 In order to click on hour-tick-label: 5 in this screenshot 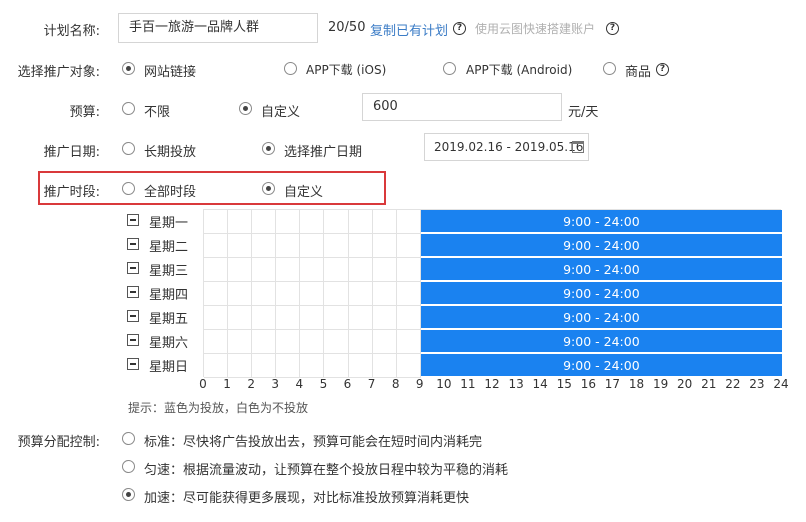, I will do `click(323, 384)`.